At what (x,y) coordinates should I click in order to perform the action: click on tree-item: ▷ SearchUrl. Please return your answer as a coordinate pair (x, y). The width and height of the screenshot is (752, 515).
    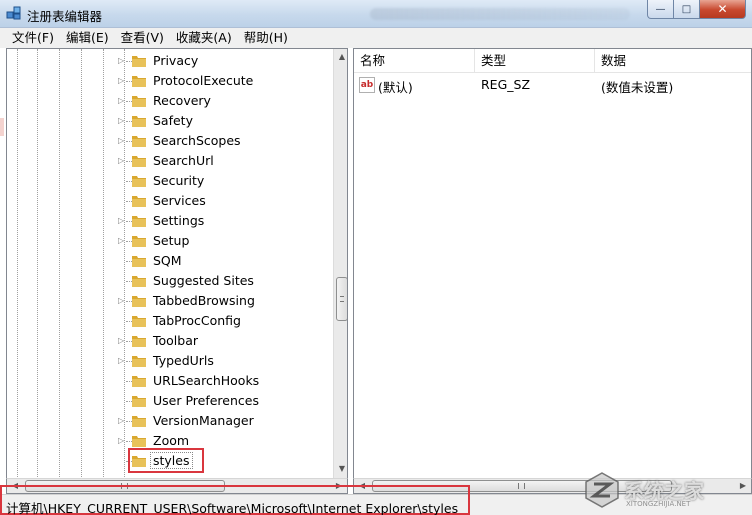
    Looking at the image, I should click on (170, 161).